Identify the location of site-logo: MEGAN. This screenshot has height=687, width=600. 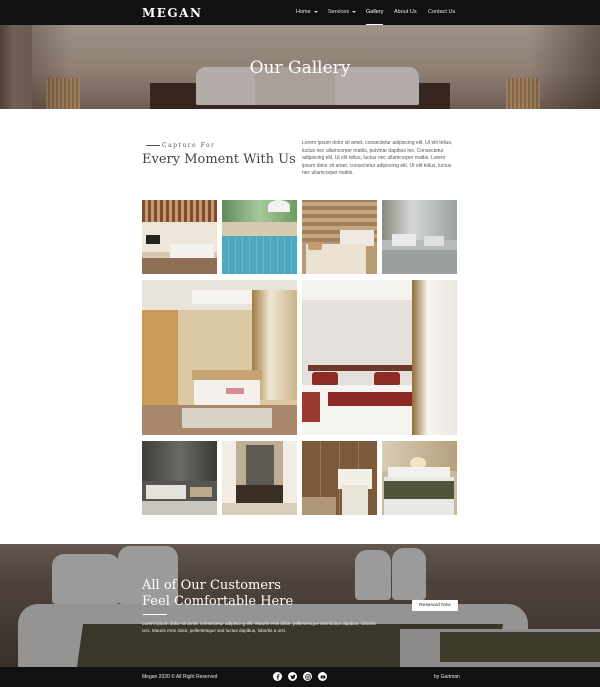
(172, 13).